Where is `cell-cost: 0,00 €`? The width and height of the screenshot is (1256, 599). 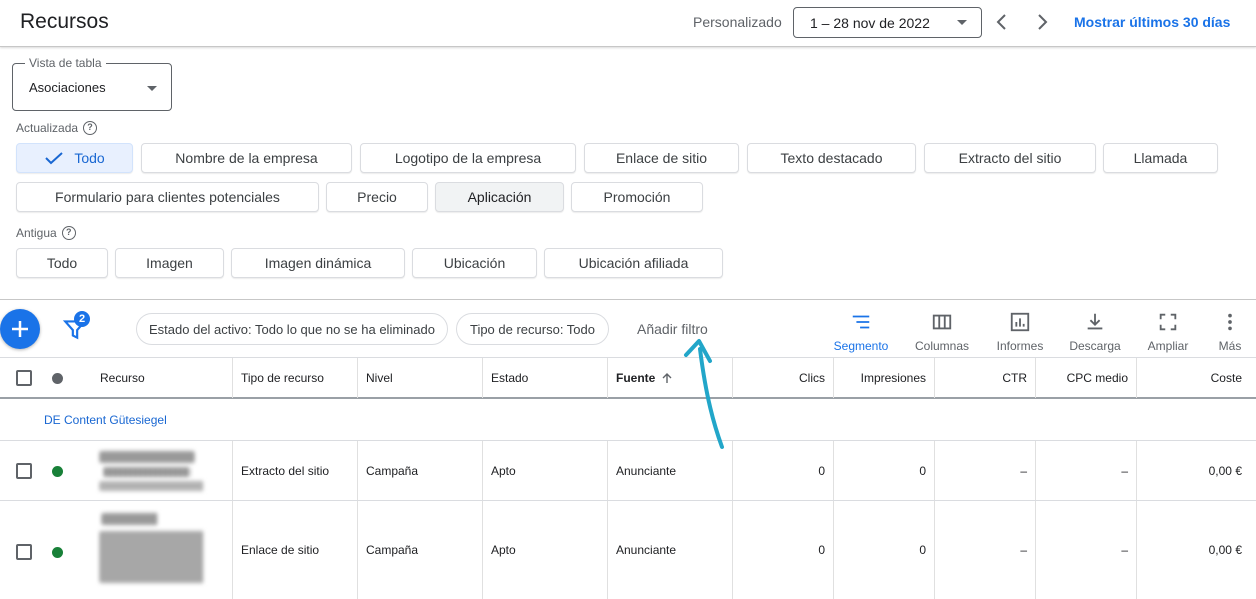 cell-cost: 0,00 € is located at coordinates (1225, 470).